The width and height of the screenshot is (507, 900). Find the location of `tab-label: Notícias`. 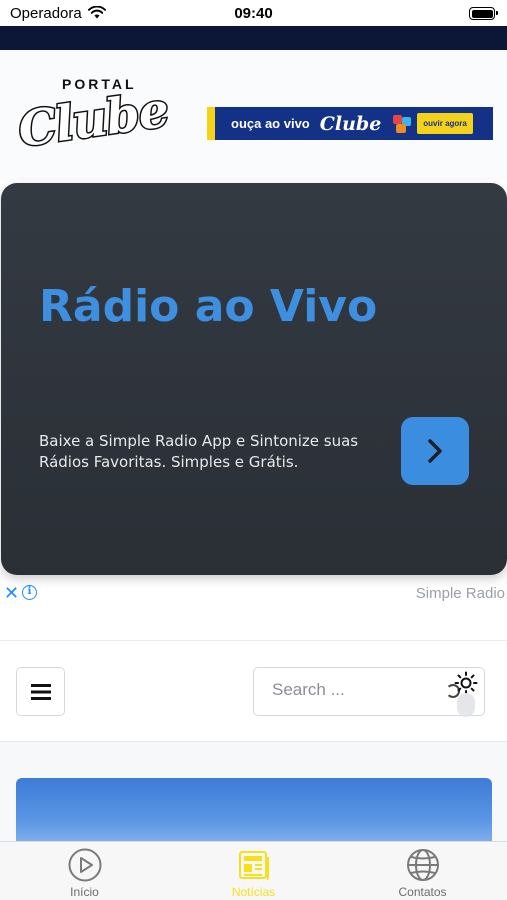

tab-label: Notícias is located at coordinates (253, 892).